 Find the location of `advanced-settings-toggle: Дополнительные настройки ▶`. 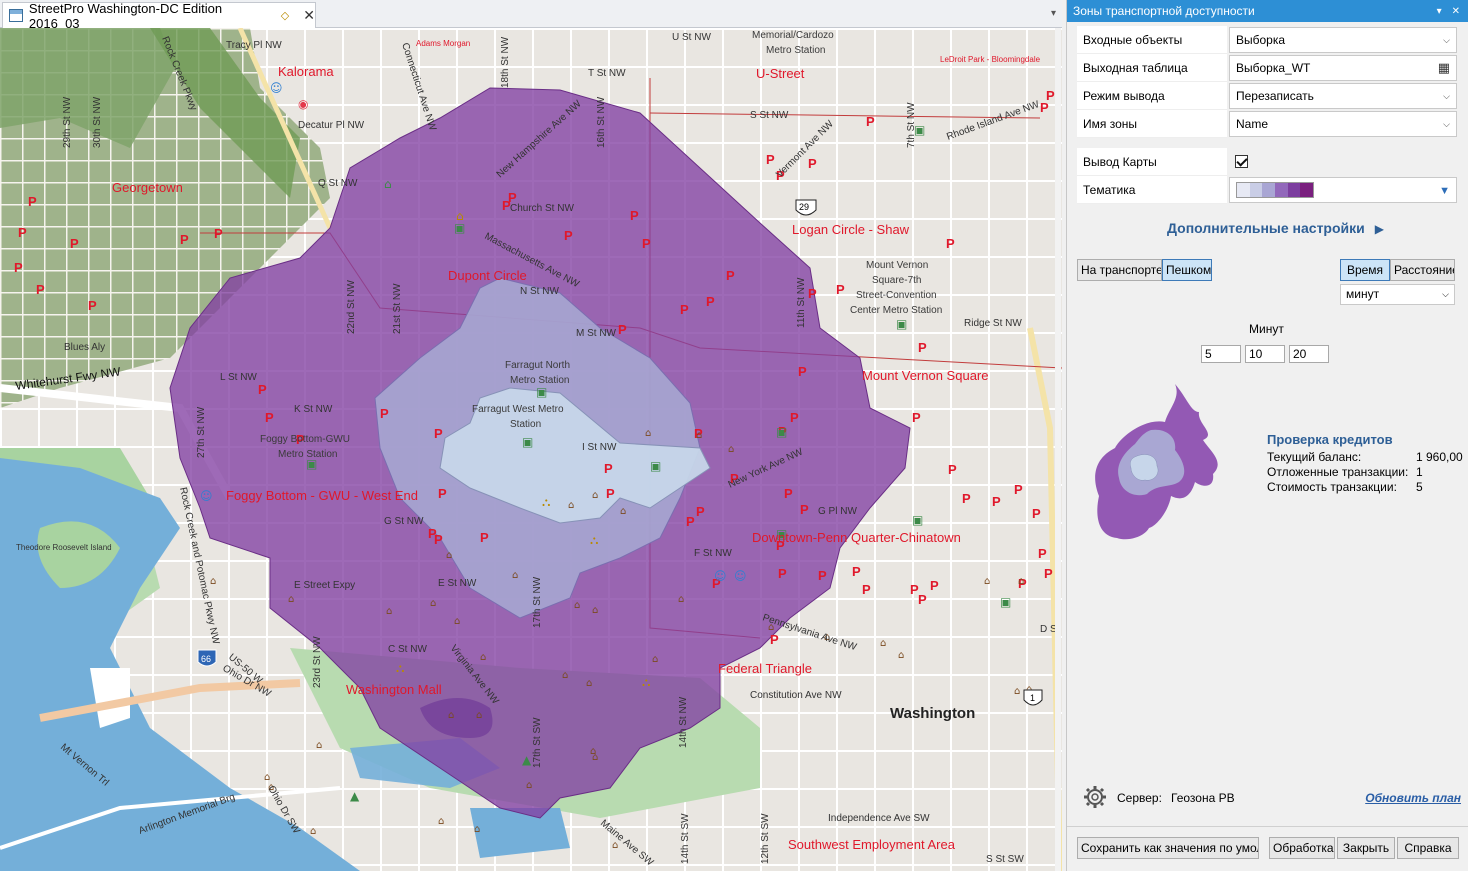

advanced-settings-toggle: Дополнительные настройки ▶ is located at coordinates (1275, 228).